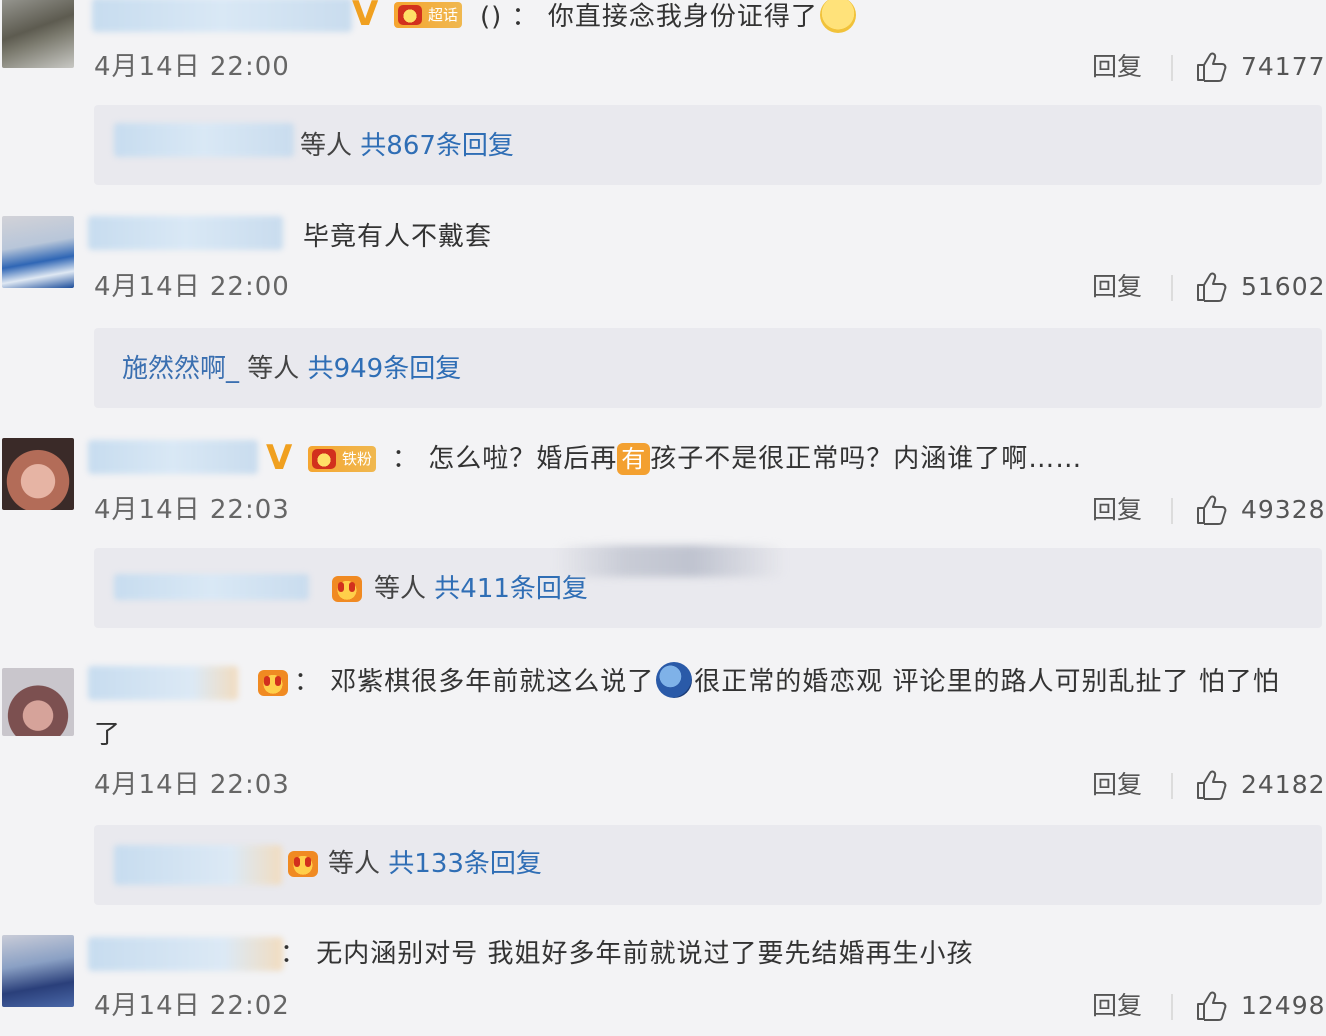 The width and height of the screenshot is (1326, 1036). I want to click on image-artifact, so click(670, 561).